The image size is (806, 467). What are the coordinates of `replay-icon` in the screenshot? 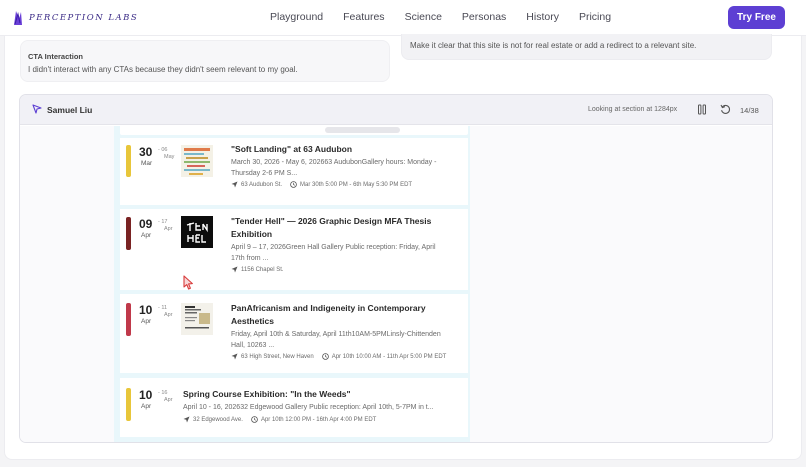 It's located at (725, 109).